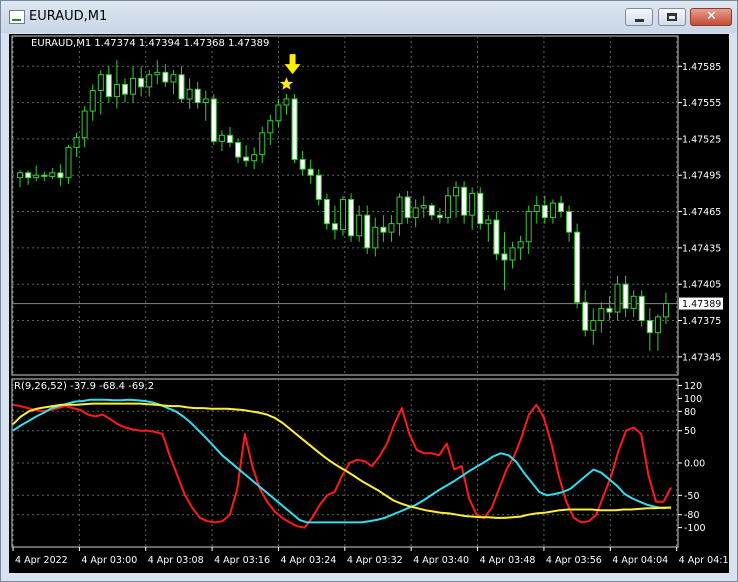  I want to click on x-tick-label: 4 Apr 2022, so click(41, 560).